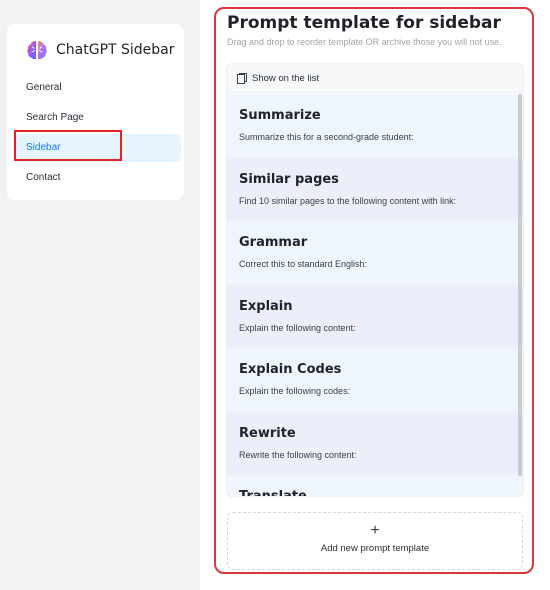  I want to click on template-name: Rewrite, so click(267, 433).